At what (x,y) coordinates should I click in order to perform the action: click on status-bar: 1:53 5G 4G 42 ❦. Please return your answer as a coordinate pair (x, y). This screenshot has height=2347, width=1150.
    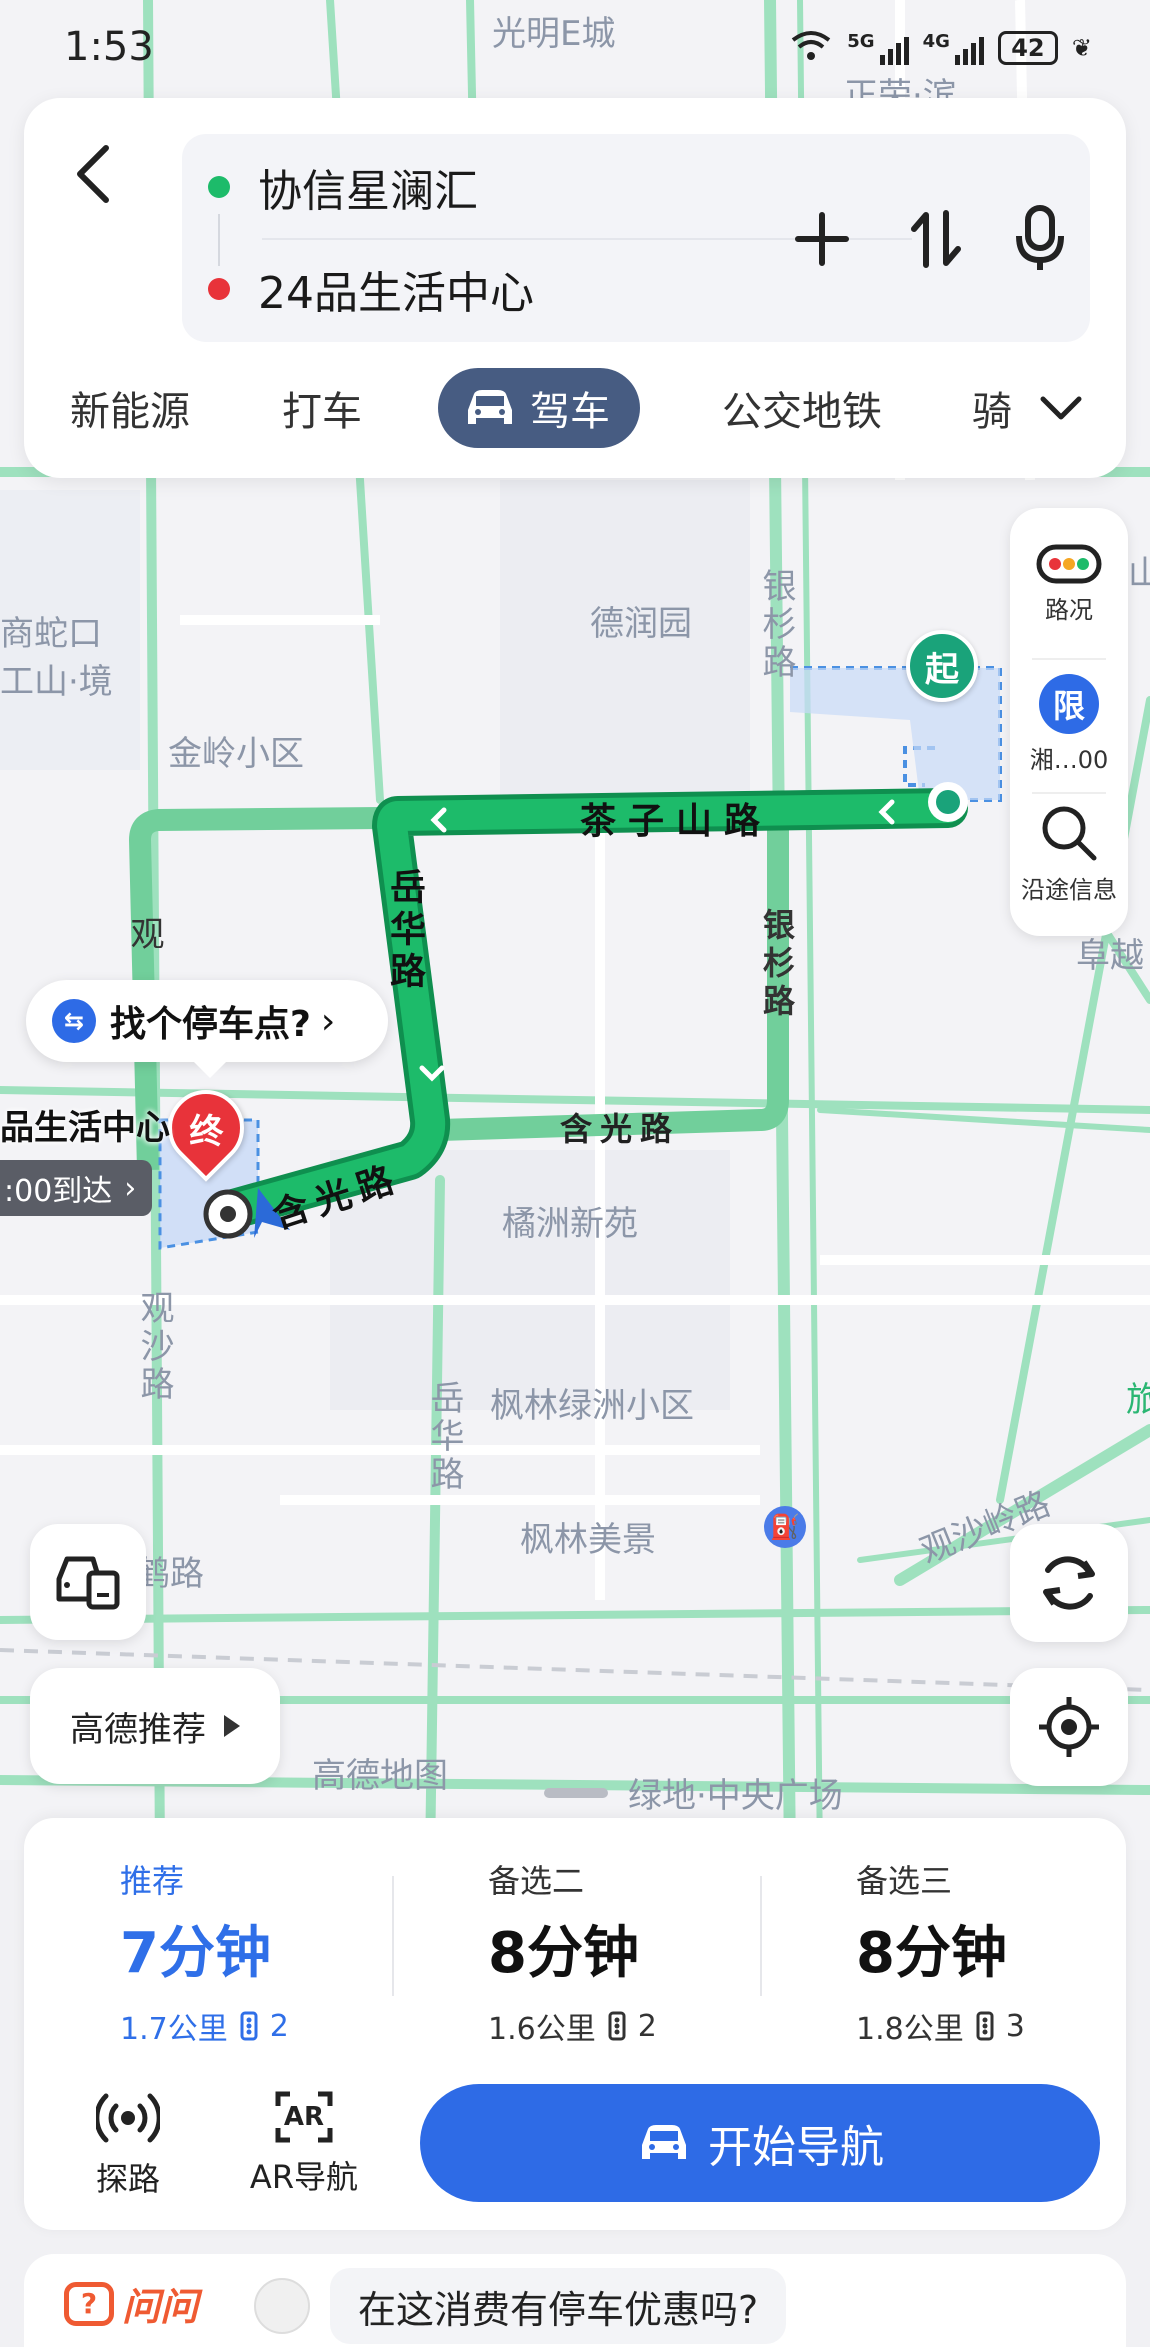
    Looking at the image, I should click on (575, 46).